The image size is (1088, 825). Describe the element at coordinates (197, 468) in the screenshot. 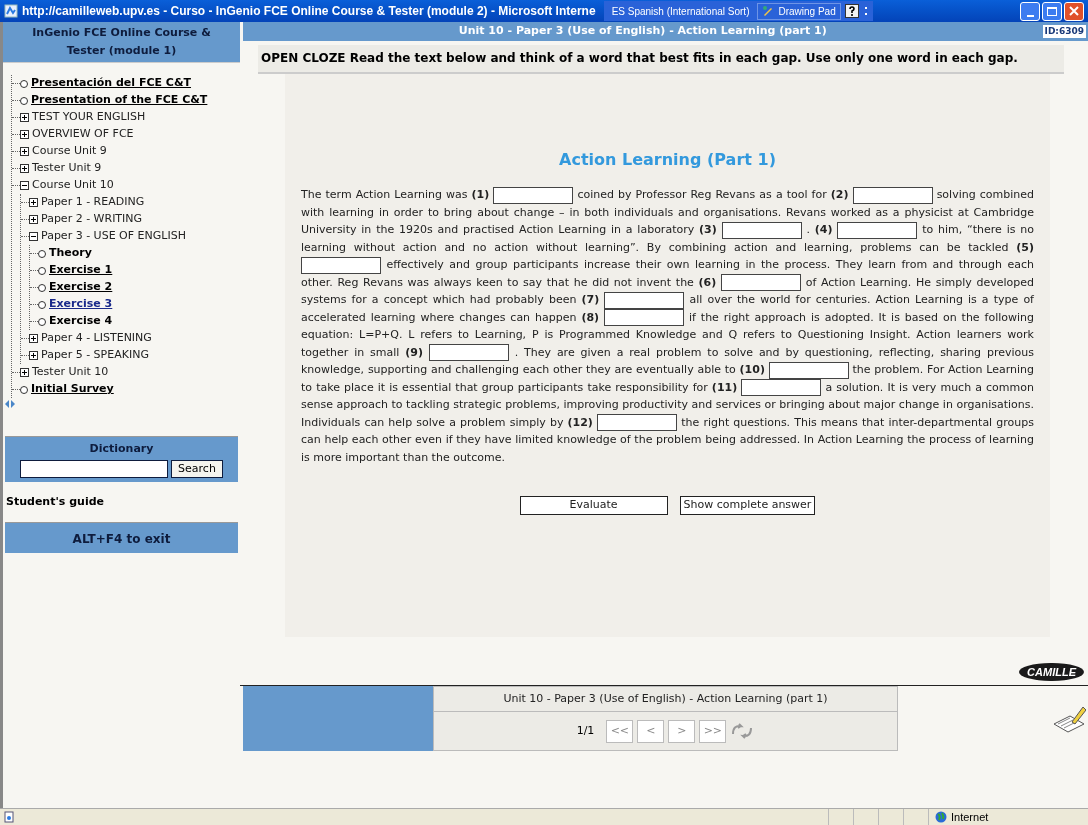

I see `search-button: Search` at that location.